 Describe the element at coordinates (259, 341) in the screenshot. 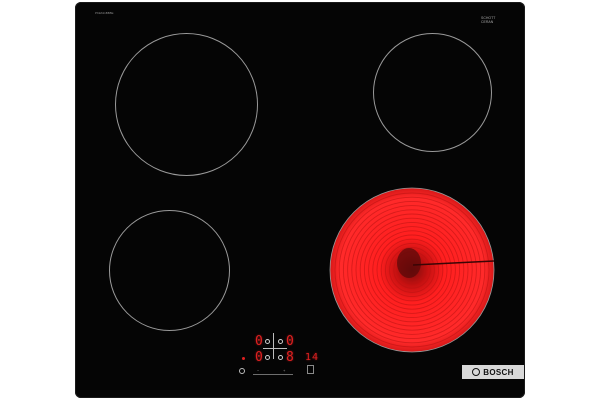

I see `display-rear-left-level: 0` at that location.